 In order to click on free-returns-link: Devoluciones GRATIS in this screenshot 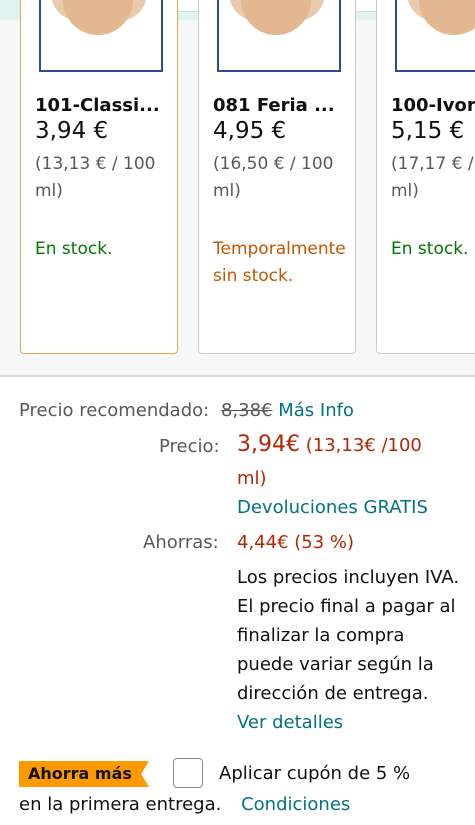, I will do `click(332, 507)`.